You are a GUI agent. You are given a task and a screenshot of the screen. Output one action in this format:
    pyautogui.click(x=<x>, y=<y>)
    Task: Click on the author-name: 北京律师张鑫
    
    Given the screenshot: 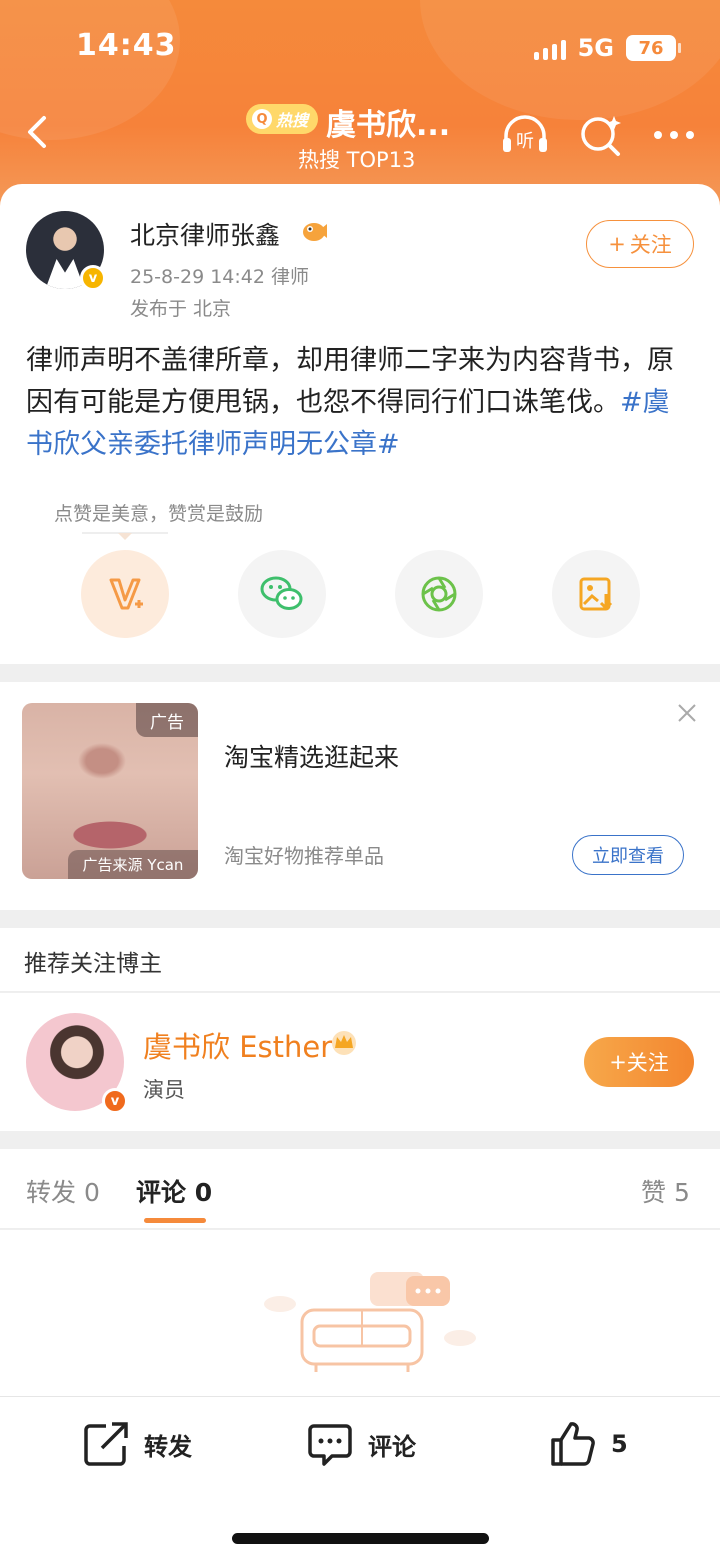 What is the action you would take?
    pyautogui.click(x=205, y=234)
    